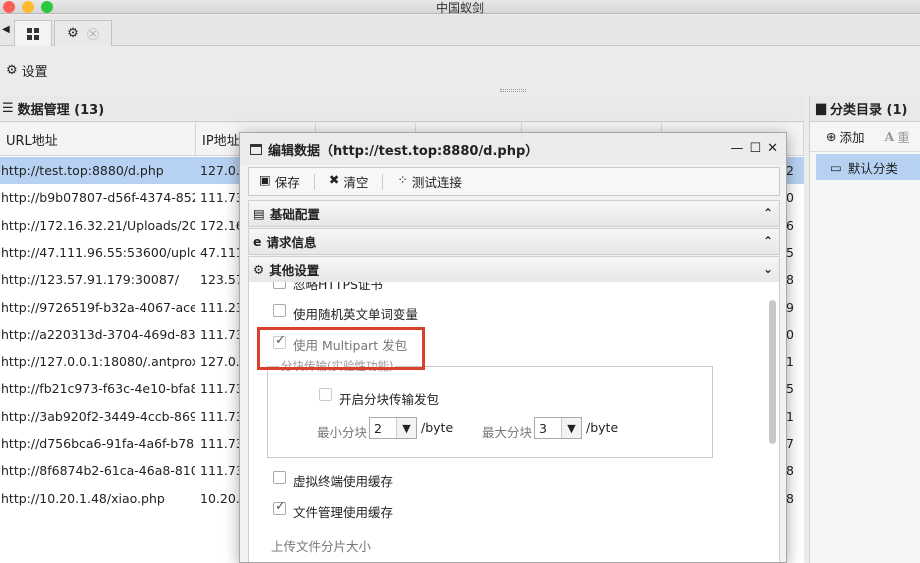 This screenshot has width=920, height=563. I want to click on toolbar-separator, so click(314, 181).